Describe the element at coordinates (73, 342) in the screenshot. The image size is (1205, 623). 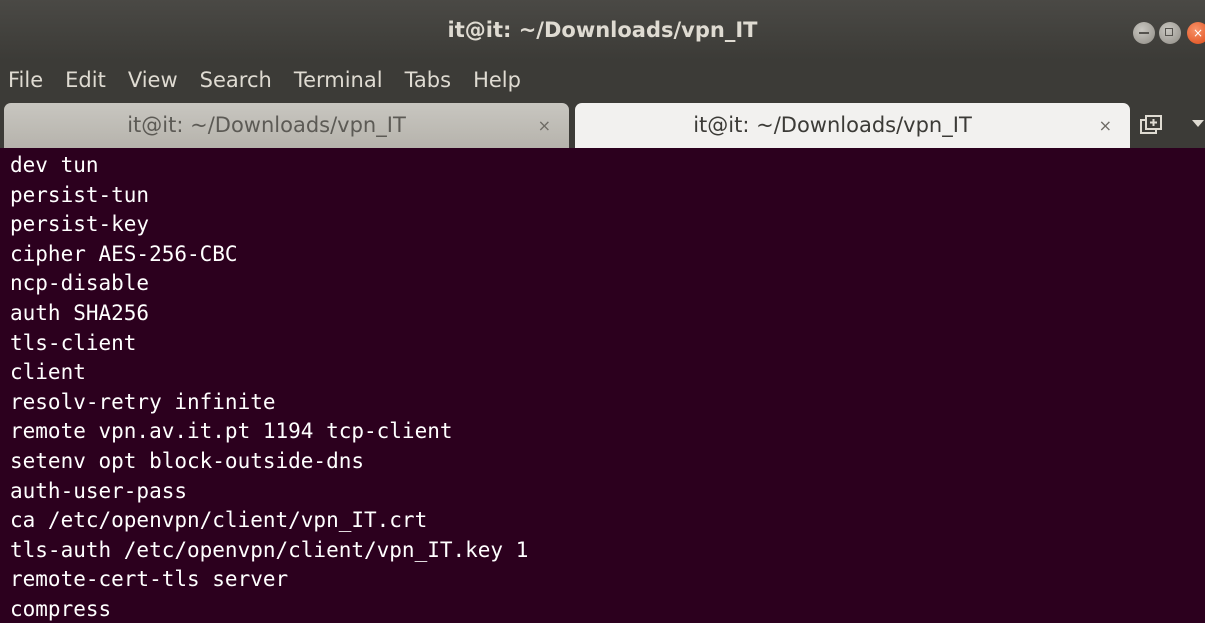
I see `terminal-line: tls-client` at that location.